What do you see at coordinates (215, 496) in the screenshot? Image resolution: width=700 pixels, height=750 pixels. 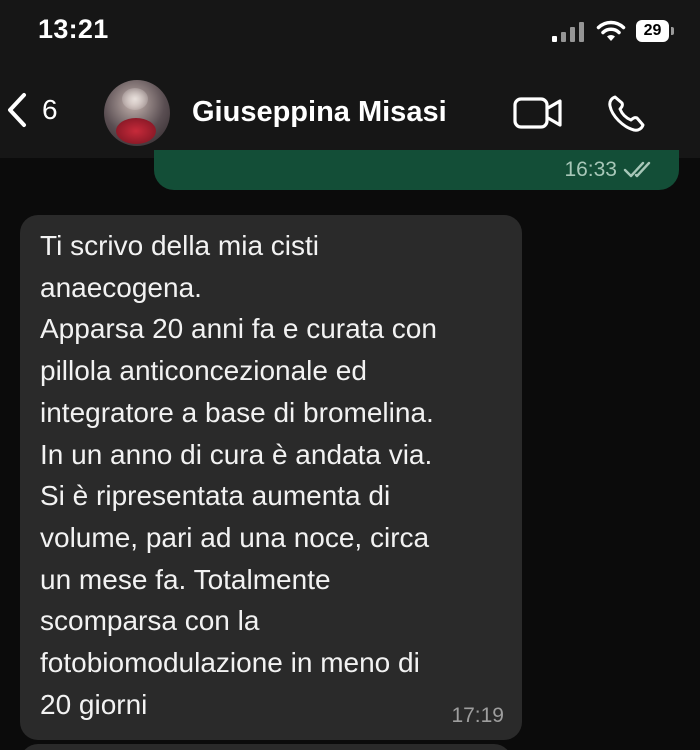 I see `message-line: Si è ripresentata aumenta di` at bounding box center [215, 496].